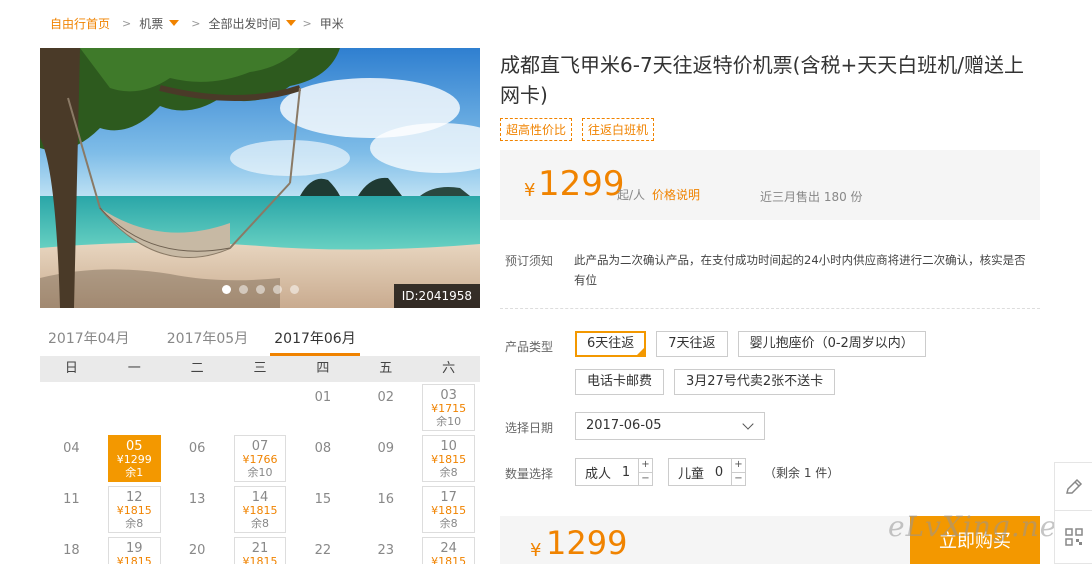 The width and height of the screenshot is (1092, 564). Describe the element at coordinates (645, 466) in the screenshot. I see `adult-plus-button: +` at that location.